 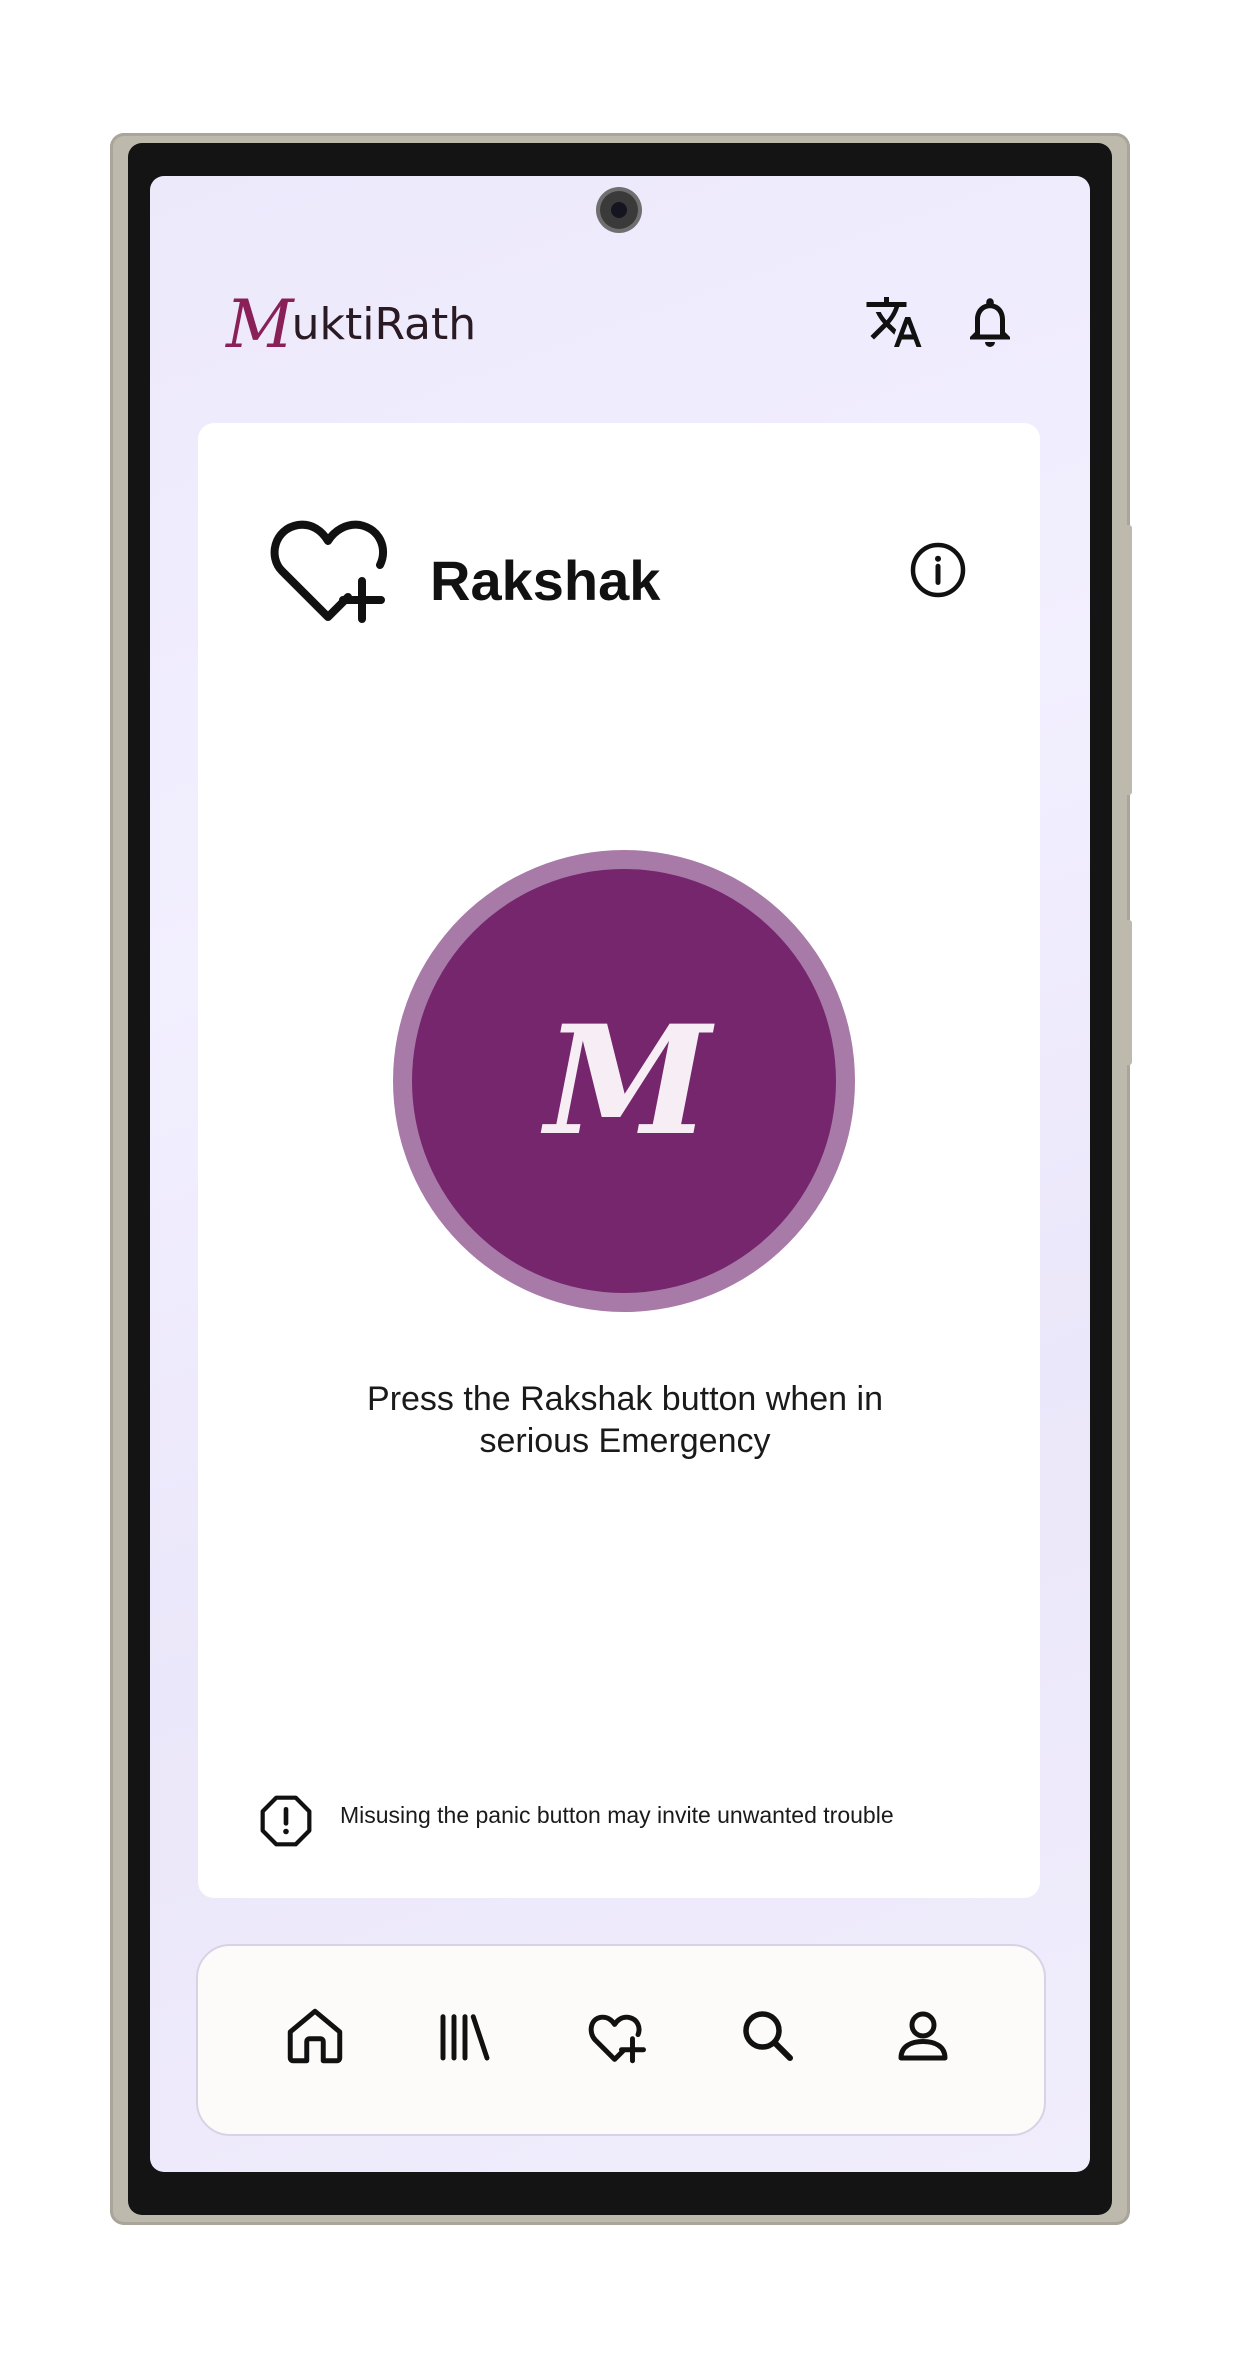 I want to click on library-icon, so click(x=465, y=2036).